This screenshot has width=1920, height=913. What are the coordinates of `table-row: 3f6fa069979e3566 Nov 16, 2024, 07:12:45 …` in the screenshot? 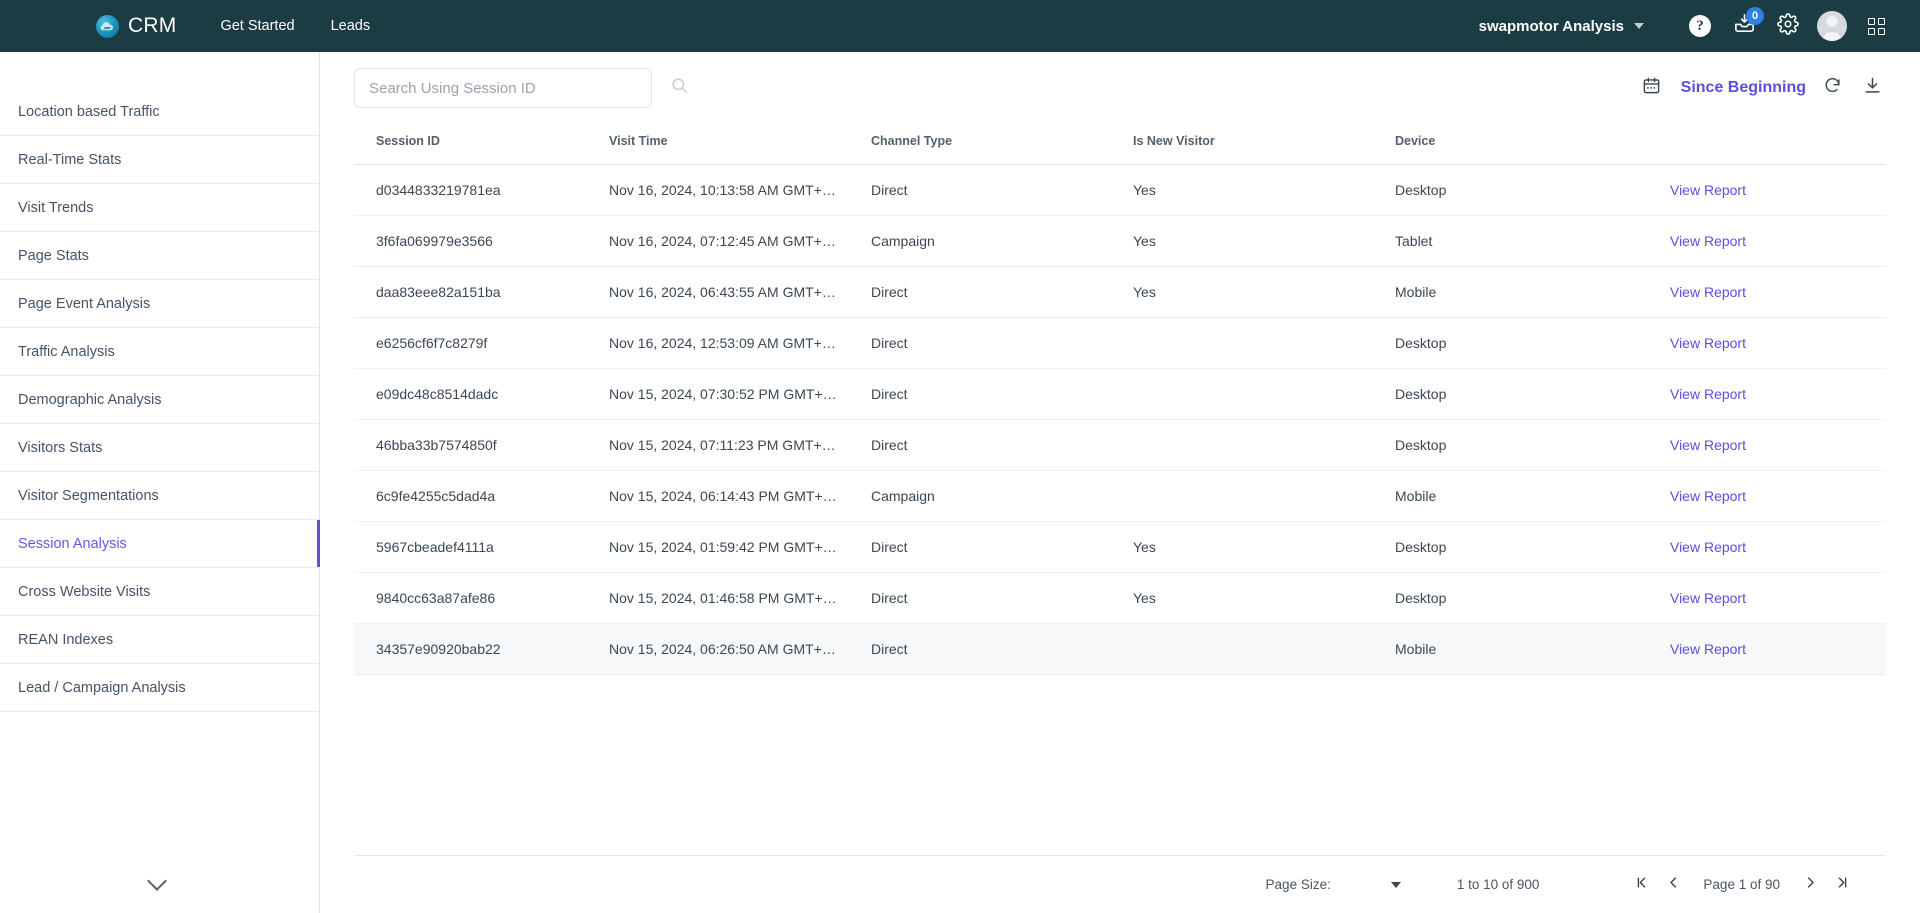 It's located at (1120, 241).